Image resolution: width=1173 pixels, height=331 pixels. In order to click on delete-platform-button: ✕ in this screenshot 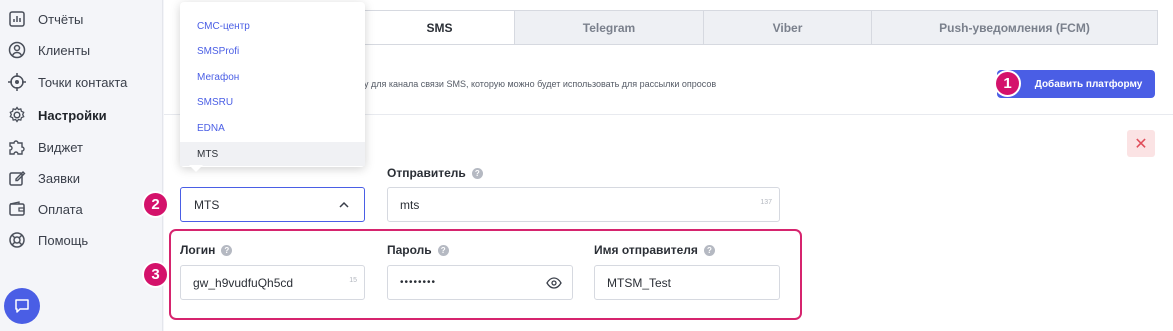, I will do `click(1141, 143)`.